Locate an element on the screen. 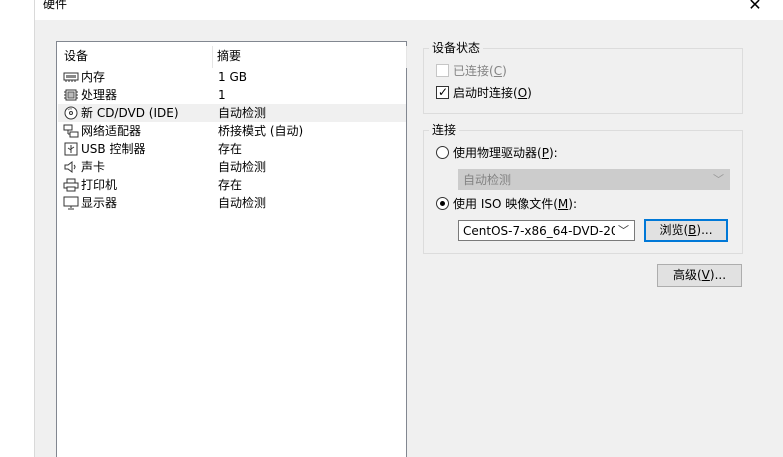 The height and width of the screenshot is (457, 783). network-adapter-icon is located at coordinates (71, 131).